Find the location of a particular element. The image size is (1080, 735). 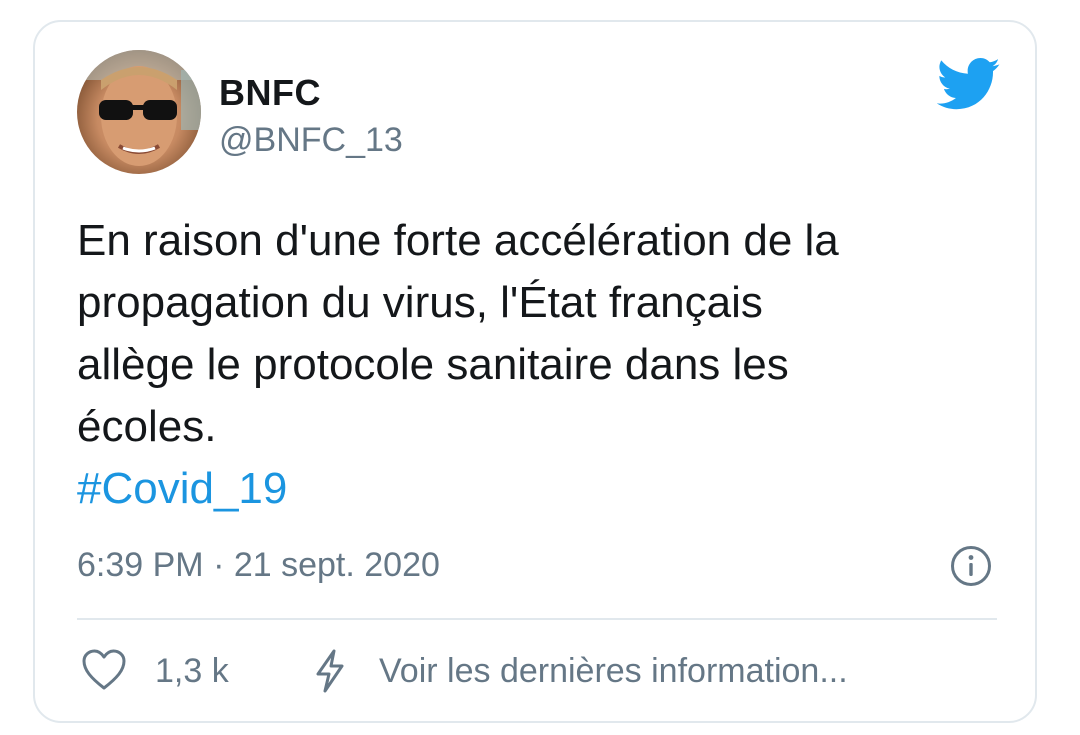

tweet-text-line: écoles. is located at coordinates (147, 426).